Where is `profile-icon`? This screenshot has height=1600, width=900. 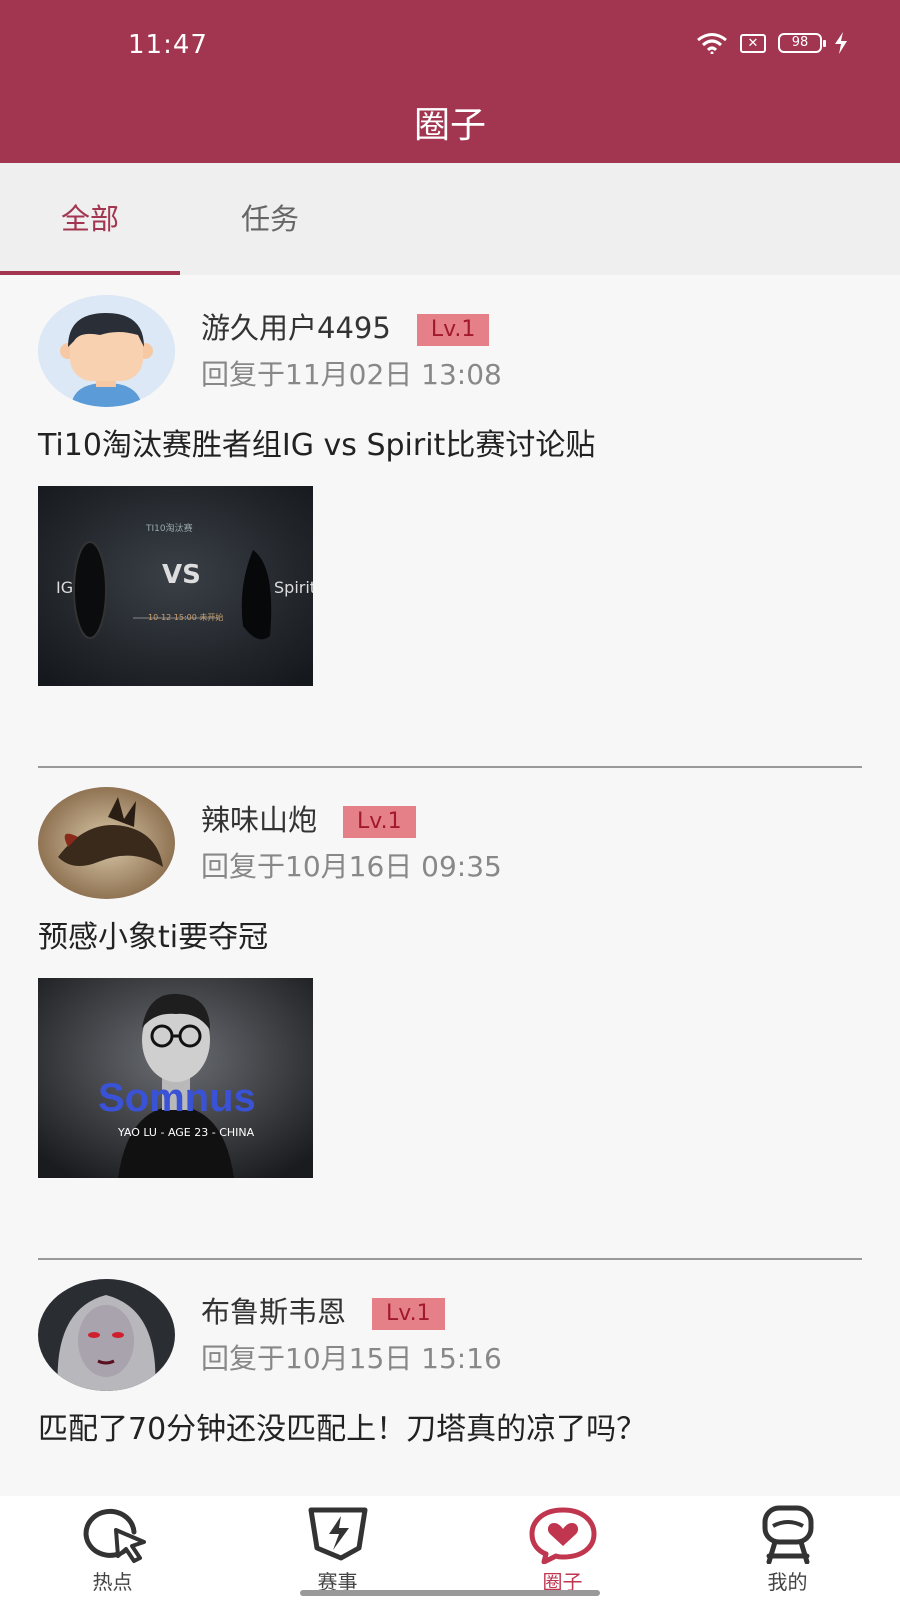
profile-icon is located at coordinates (788, 1534).